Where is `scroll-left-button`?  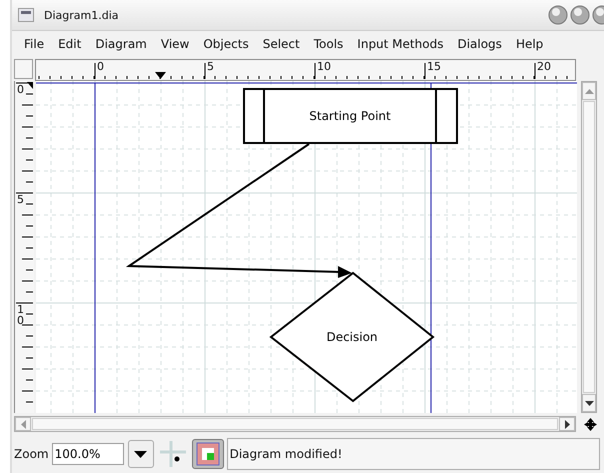
scroll-left-button is located at coordinates (23, 424).